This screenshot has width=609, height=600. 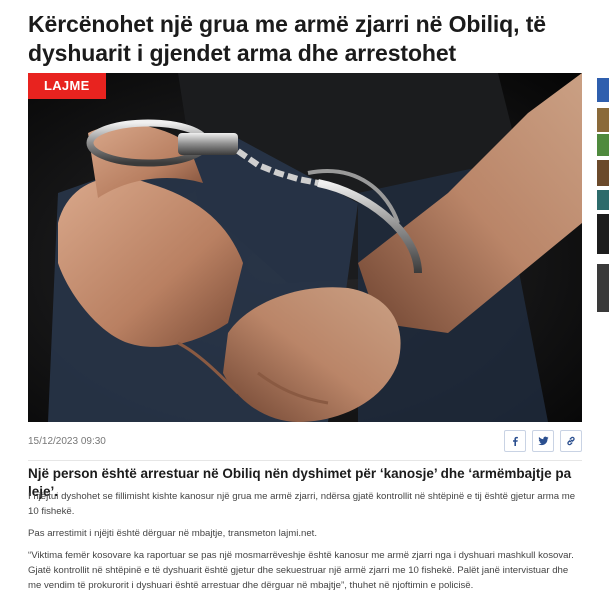 I want to click on sidebar-thumbnails, so click(x=603, y=300).